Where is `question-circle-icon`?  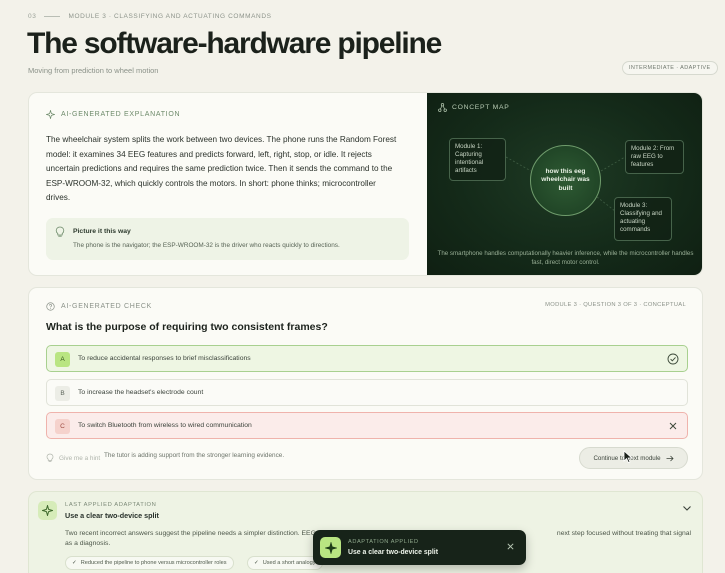 question-circle-icon is located at coordinates (50, 306).